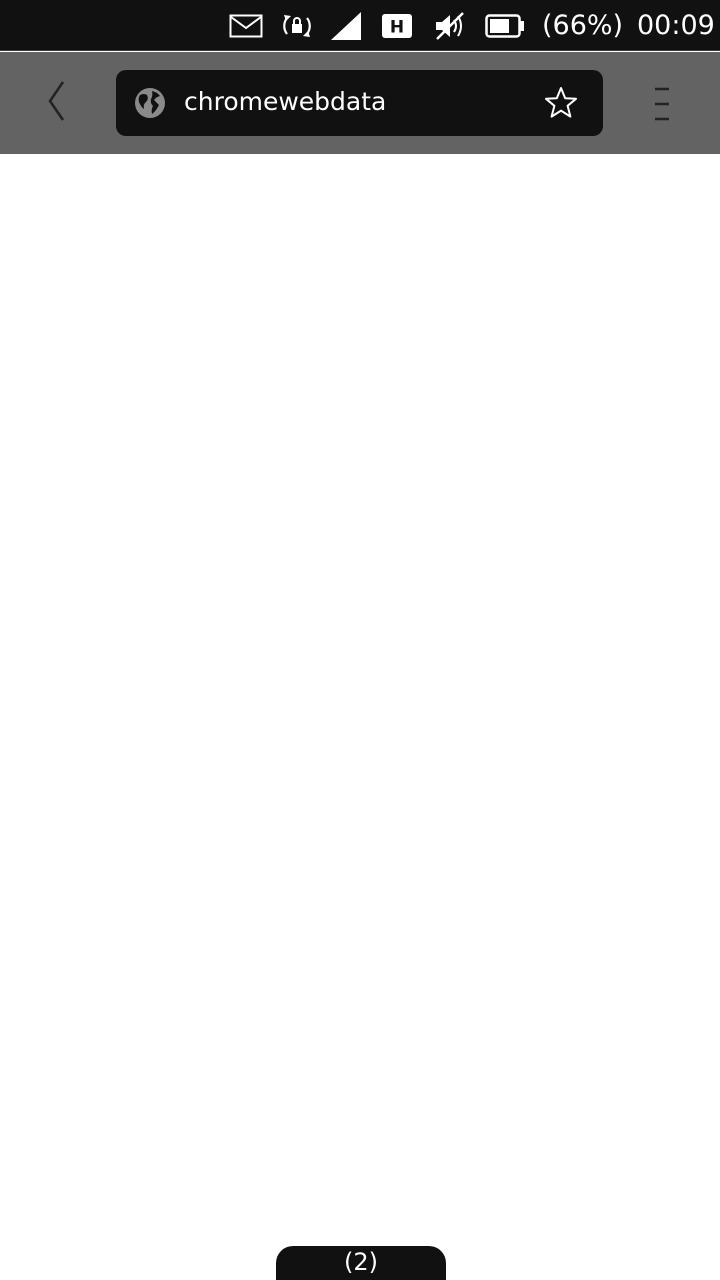 Image resolution: width=720 pixels, height=1280 pixels. I want to click on back-button, so click(56, 103).